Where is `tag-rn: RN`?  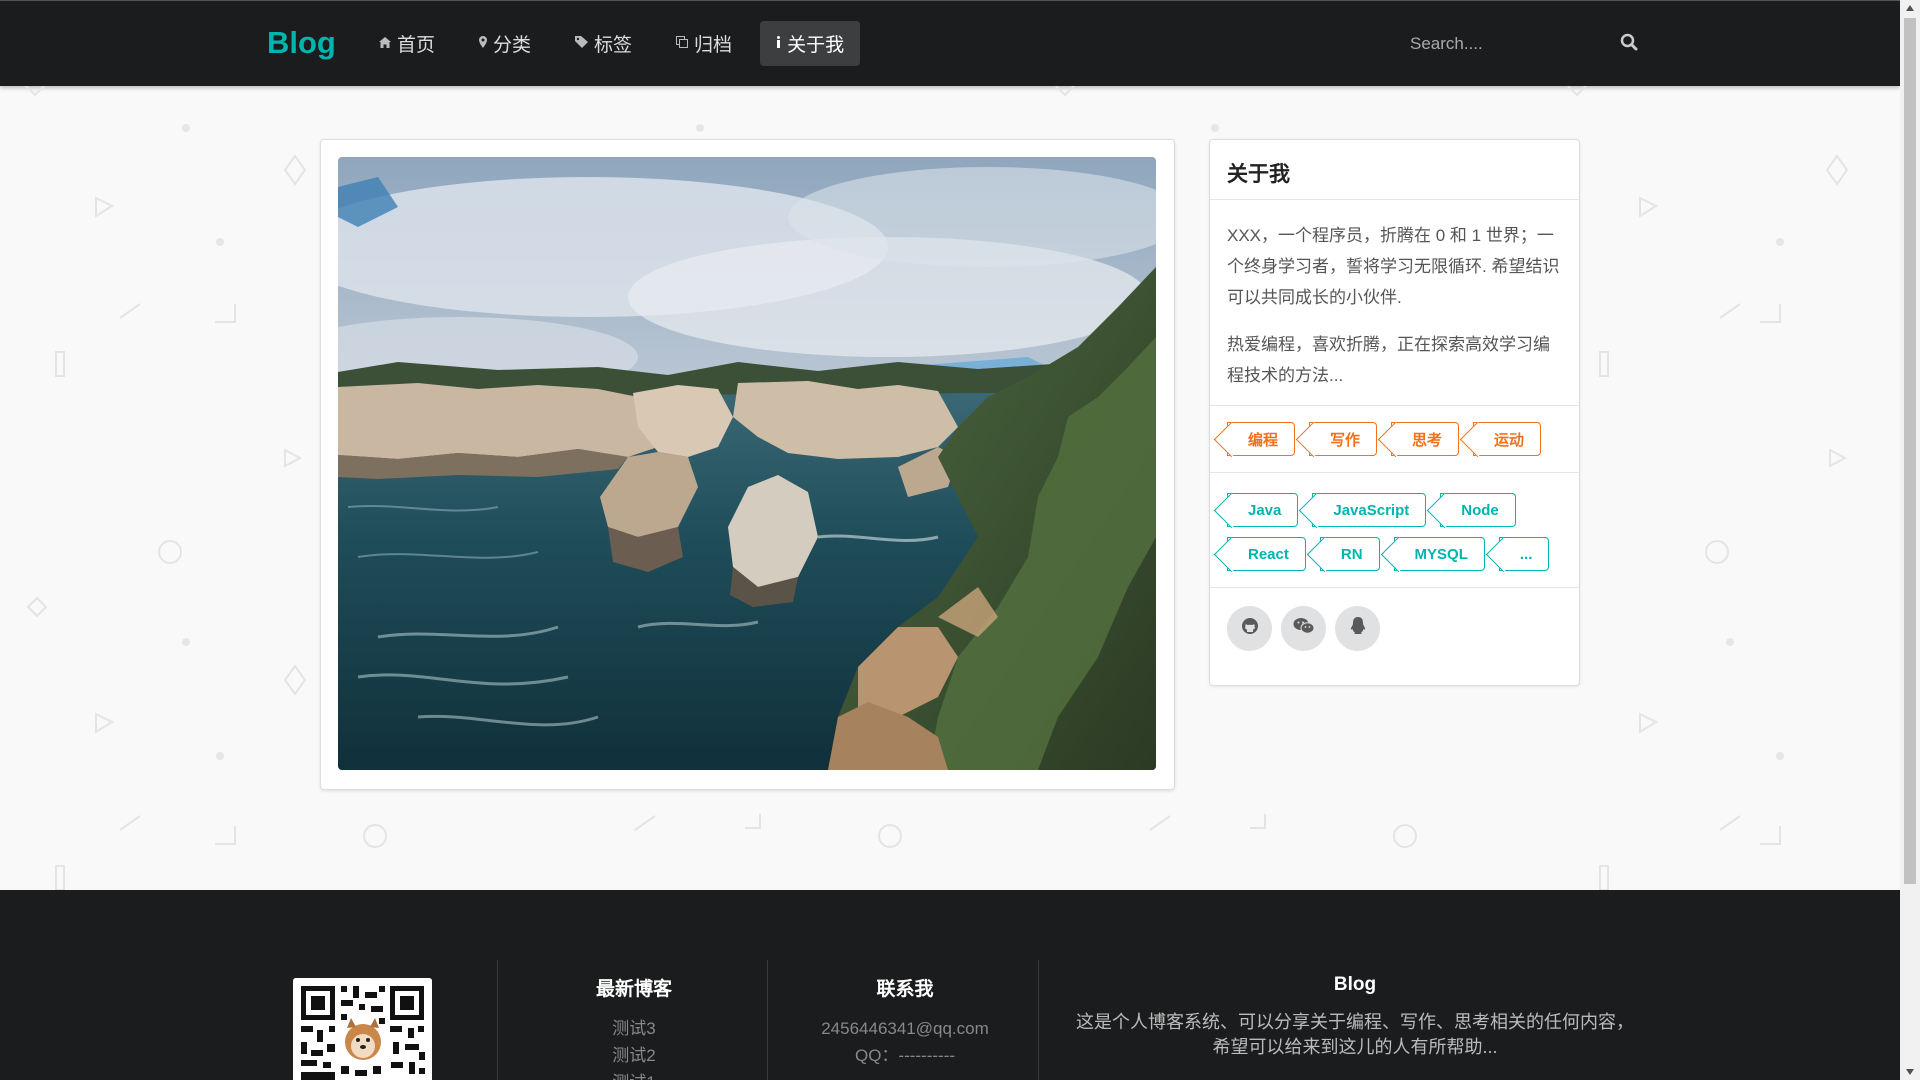
tag-rn: RN is located at coordinates (1349, 554).